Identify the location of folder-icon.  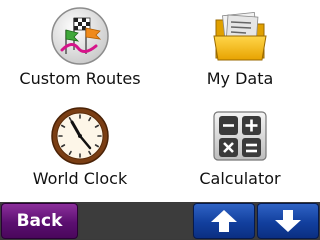
(240, 36).